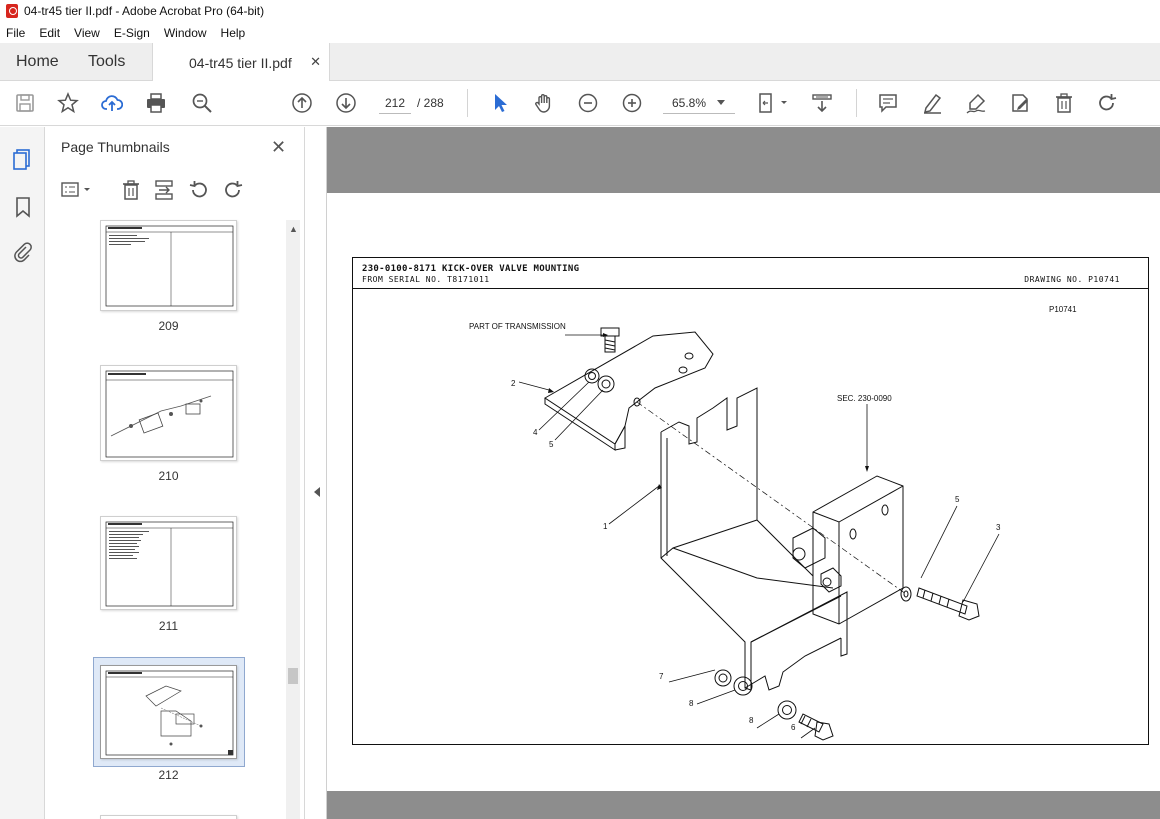 This screenshot has height=819, width=1160. I want to click on star-icon, so click(68, 103).